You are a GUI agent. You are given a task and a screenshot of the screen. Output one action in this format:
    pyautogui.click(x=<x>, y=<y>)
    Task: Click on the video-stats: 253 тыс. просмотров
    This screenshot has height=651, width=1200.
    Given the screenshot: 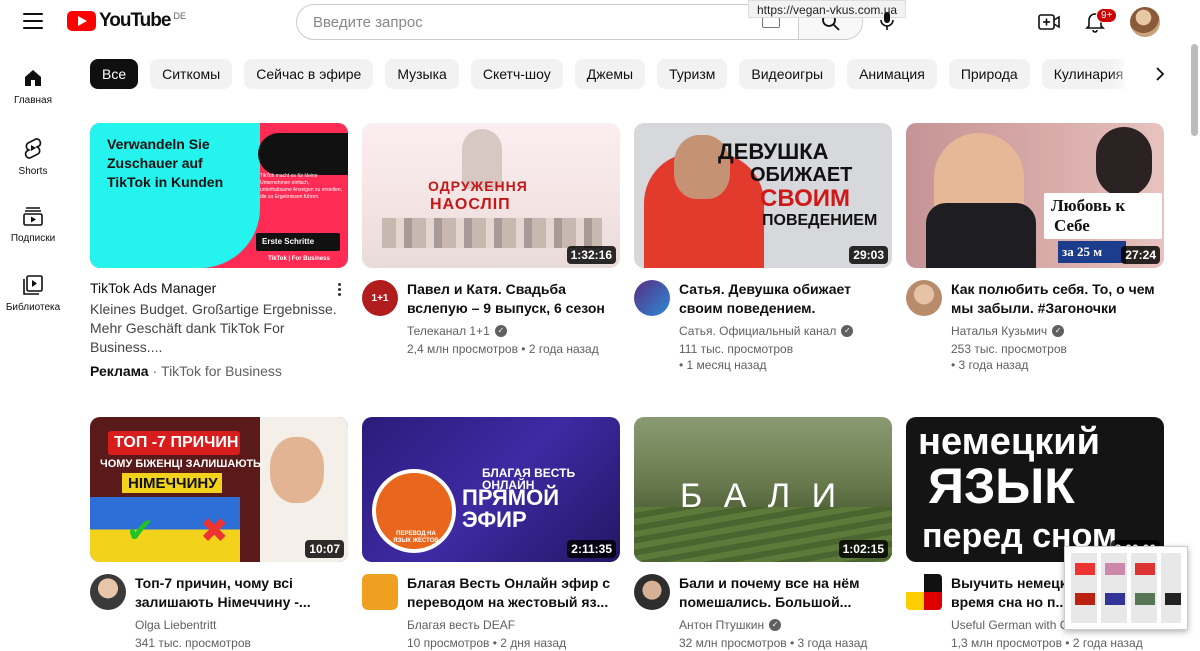 What is the action you would take?
    pyautogui.click(x=1009, y=349)
    